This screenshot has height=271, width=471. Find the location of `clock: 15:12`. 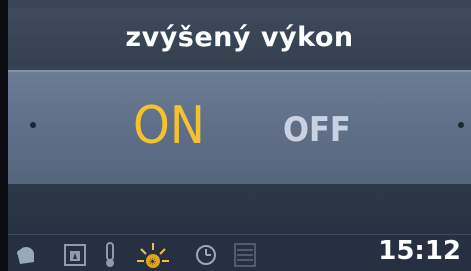

clock: 15:12 is located at coordinates (419, 251).